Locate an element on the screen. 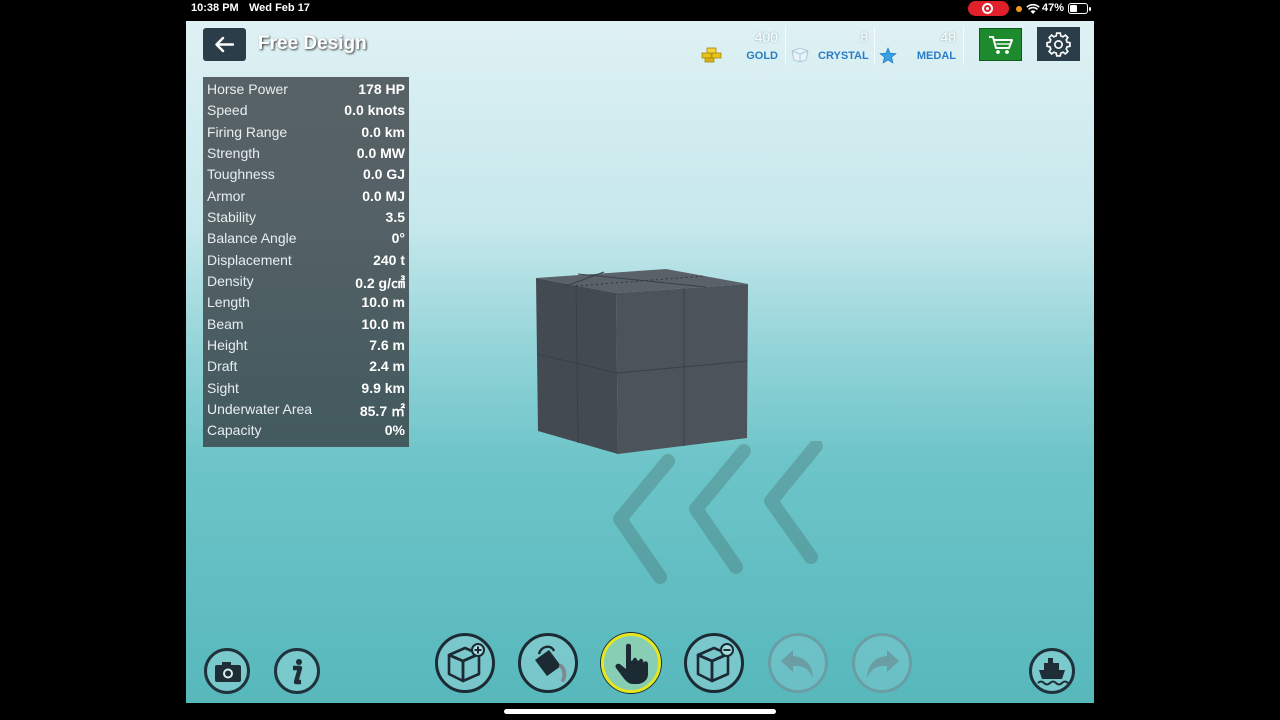 This screenshot has width=1280, height=720. ship-icon is located at coordinates (1053, 672).